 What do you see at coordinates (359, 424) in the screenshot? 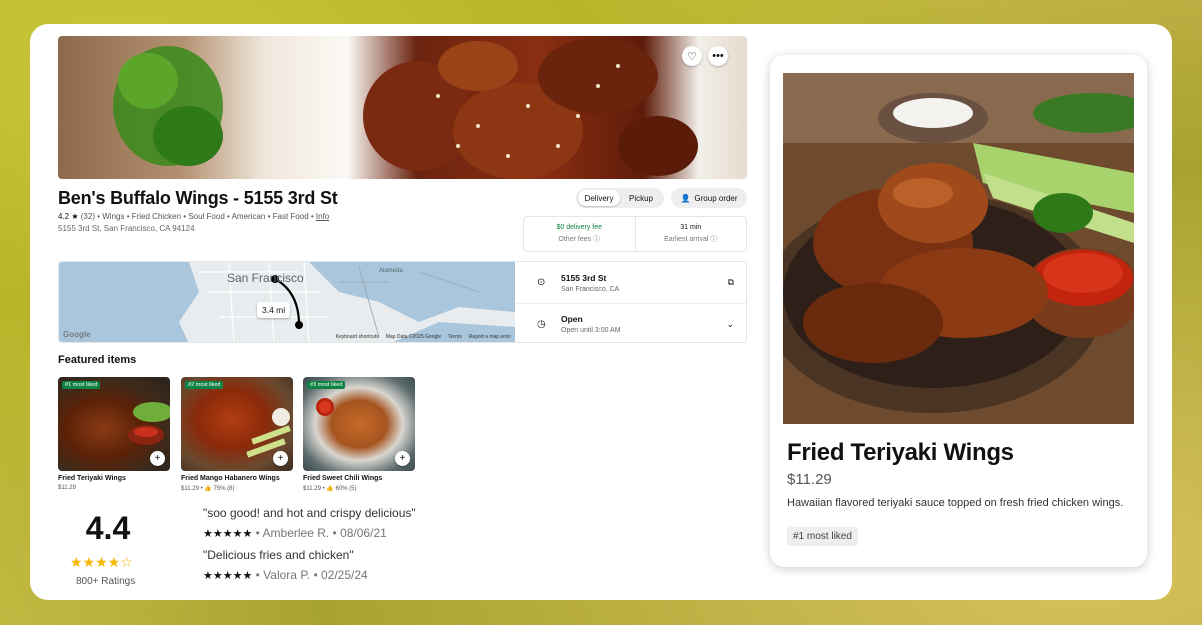
I see `item-image: #3 most liked +` at bounding box center [359, 424].